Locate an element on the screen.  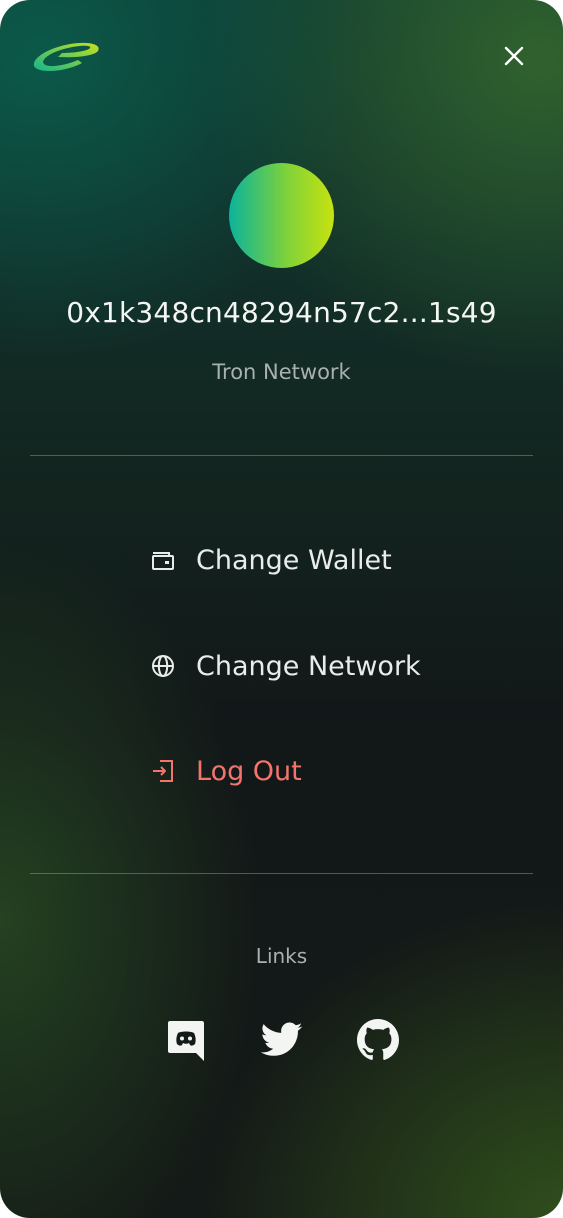
change-network-button: Change Network is located at coordinates (285, 666).